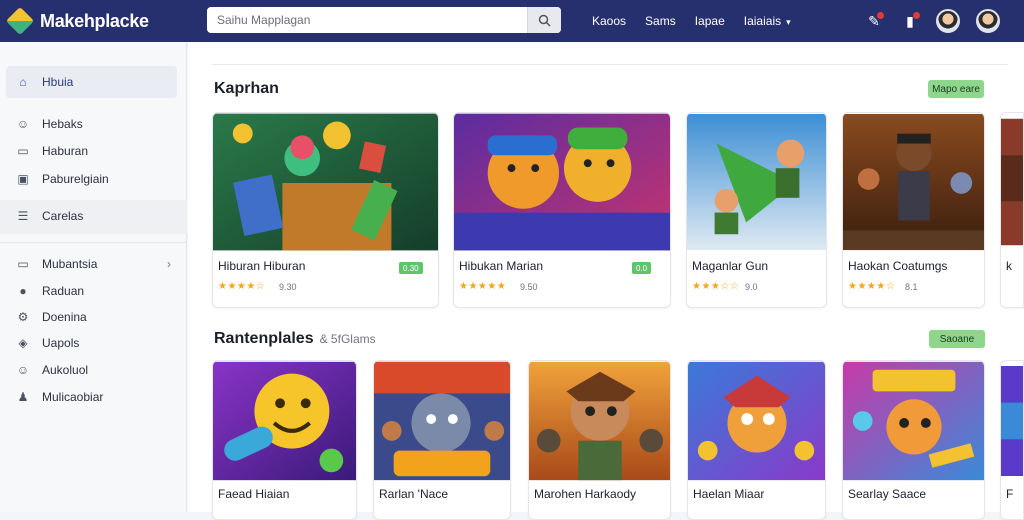 The image size is (1024, 520). Describe the element at coordinates (756, 210) in the screenshot. I see `game-card: Maganlar Gun ★★★☆☆ 9.0` at that location.